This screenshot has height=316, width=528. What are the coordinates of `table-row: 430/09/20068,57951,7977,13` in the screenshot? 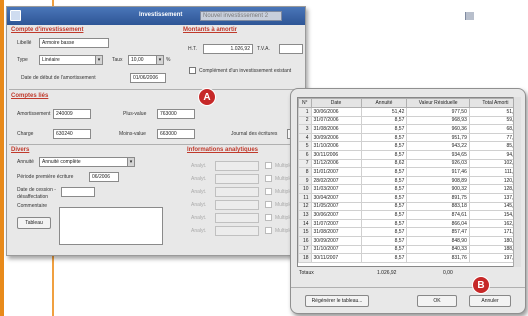 It's located at (409, 137).